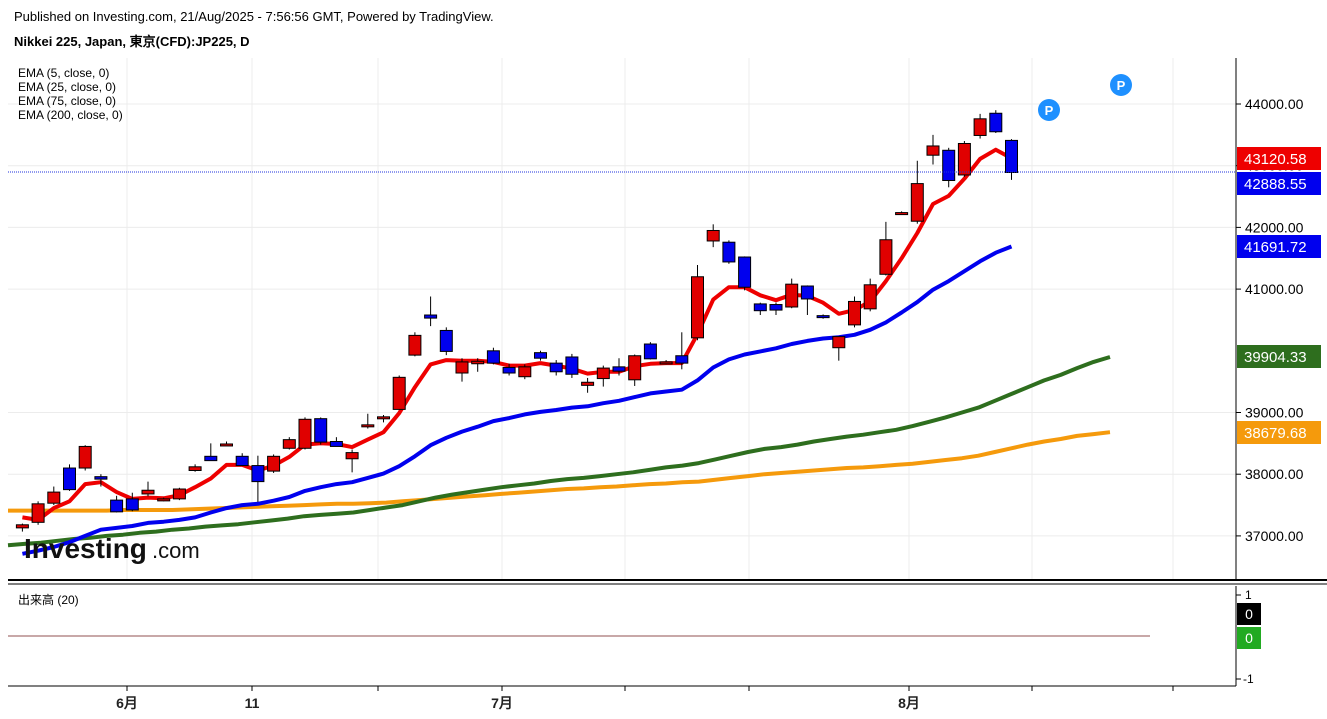 The height and width of the screenshot is (719, 1327). Describe the element at coordinates (645, 698) in the screenshot. I see `time-axis: 6月 11 7月 8月` at that location.